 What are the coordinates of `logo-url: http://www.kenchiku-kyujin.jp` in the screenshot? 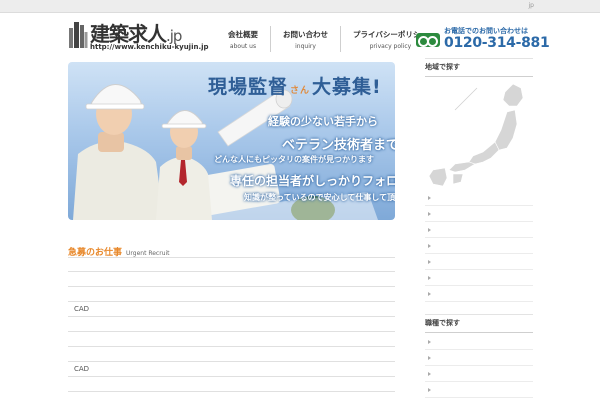 It's located at (149, 47).